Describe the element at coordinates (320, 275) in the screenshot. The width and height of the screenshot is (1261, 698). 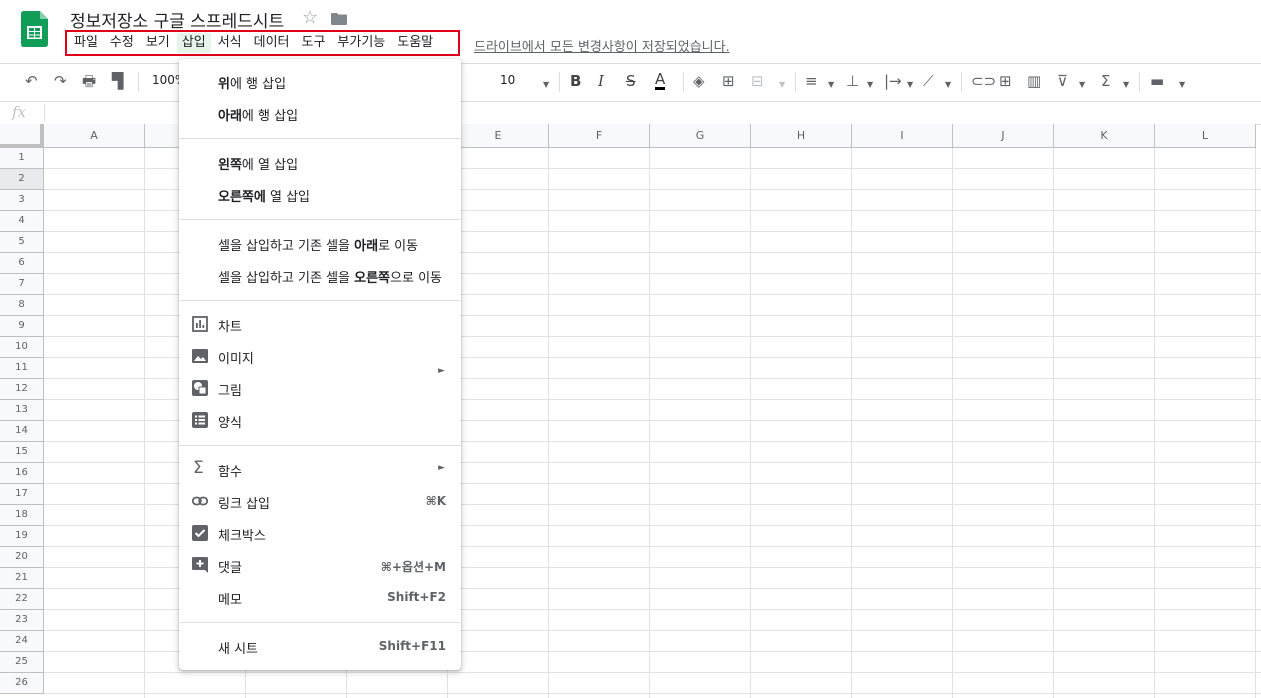
I see `insert-cells-shift-right: 셀을 삽입하고 기존 셀을 오른쪽으로 이동` at that location.